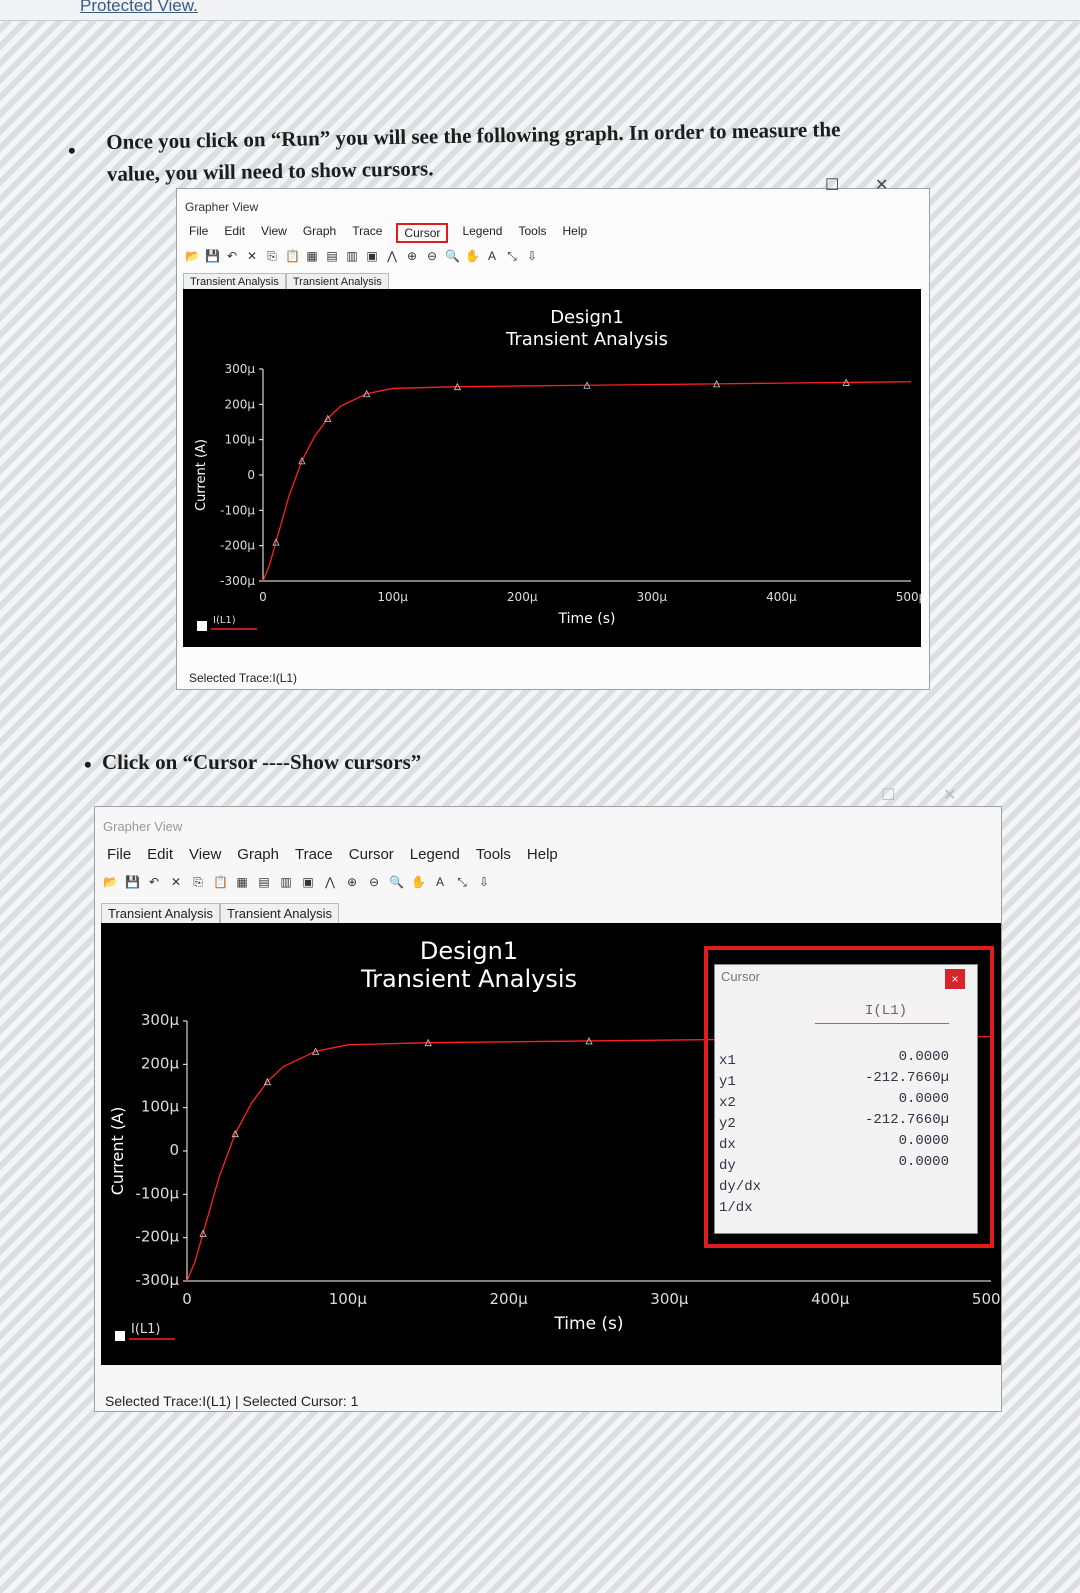  I want to click on close-icon: ×, so click(955, 979).